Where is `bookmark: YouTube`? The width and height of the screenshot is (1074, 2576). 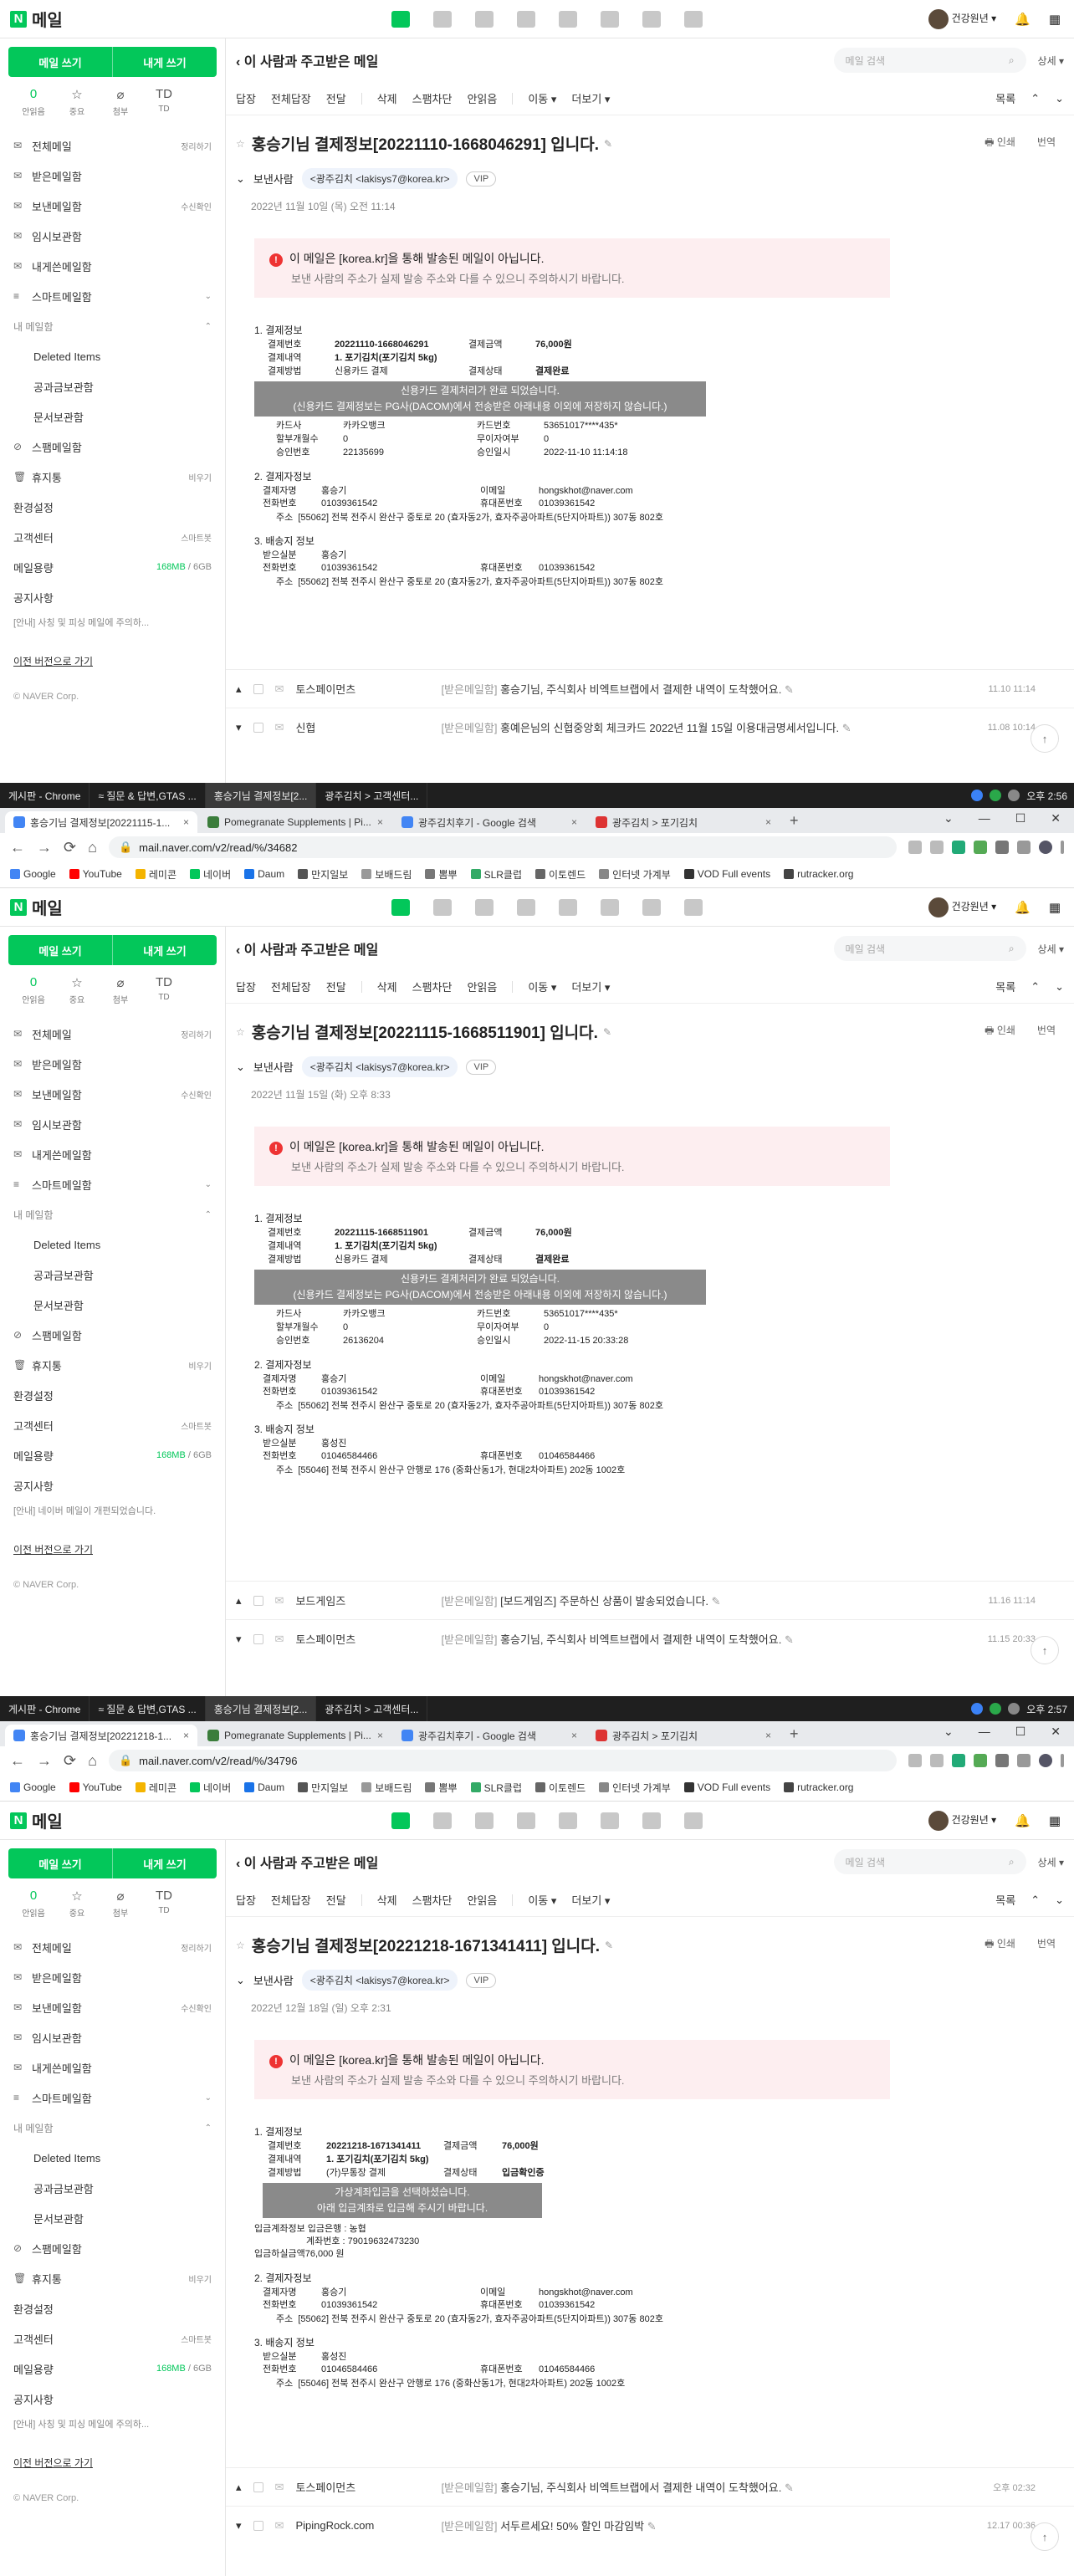 bookmark: YouTube is located at coordinates (95, 1787).